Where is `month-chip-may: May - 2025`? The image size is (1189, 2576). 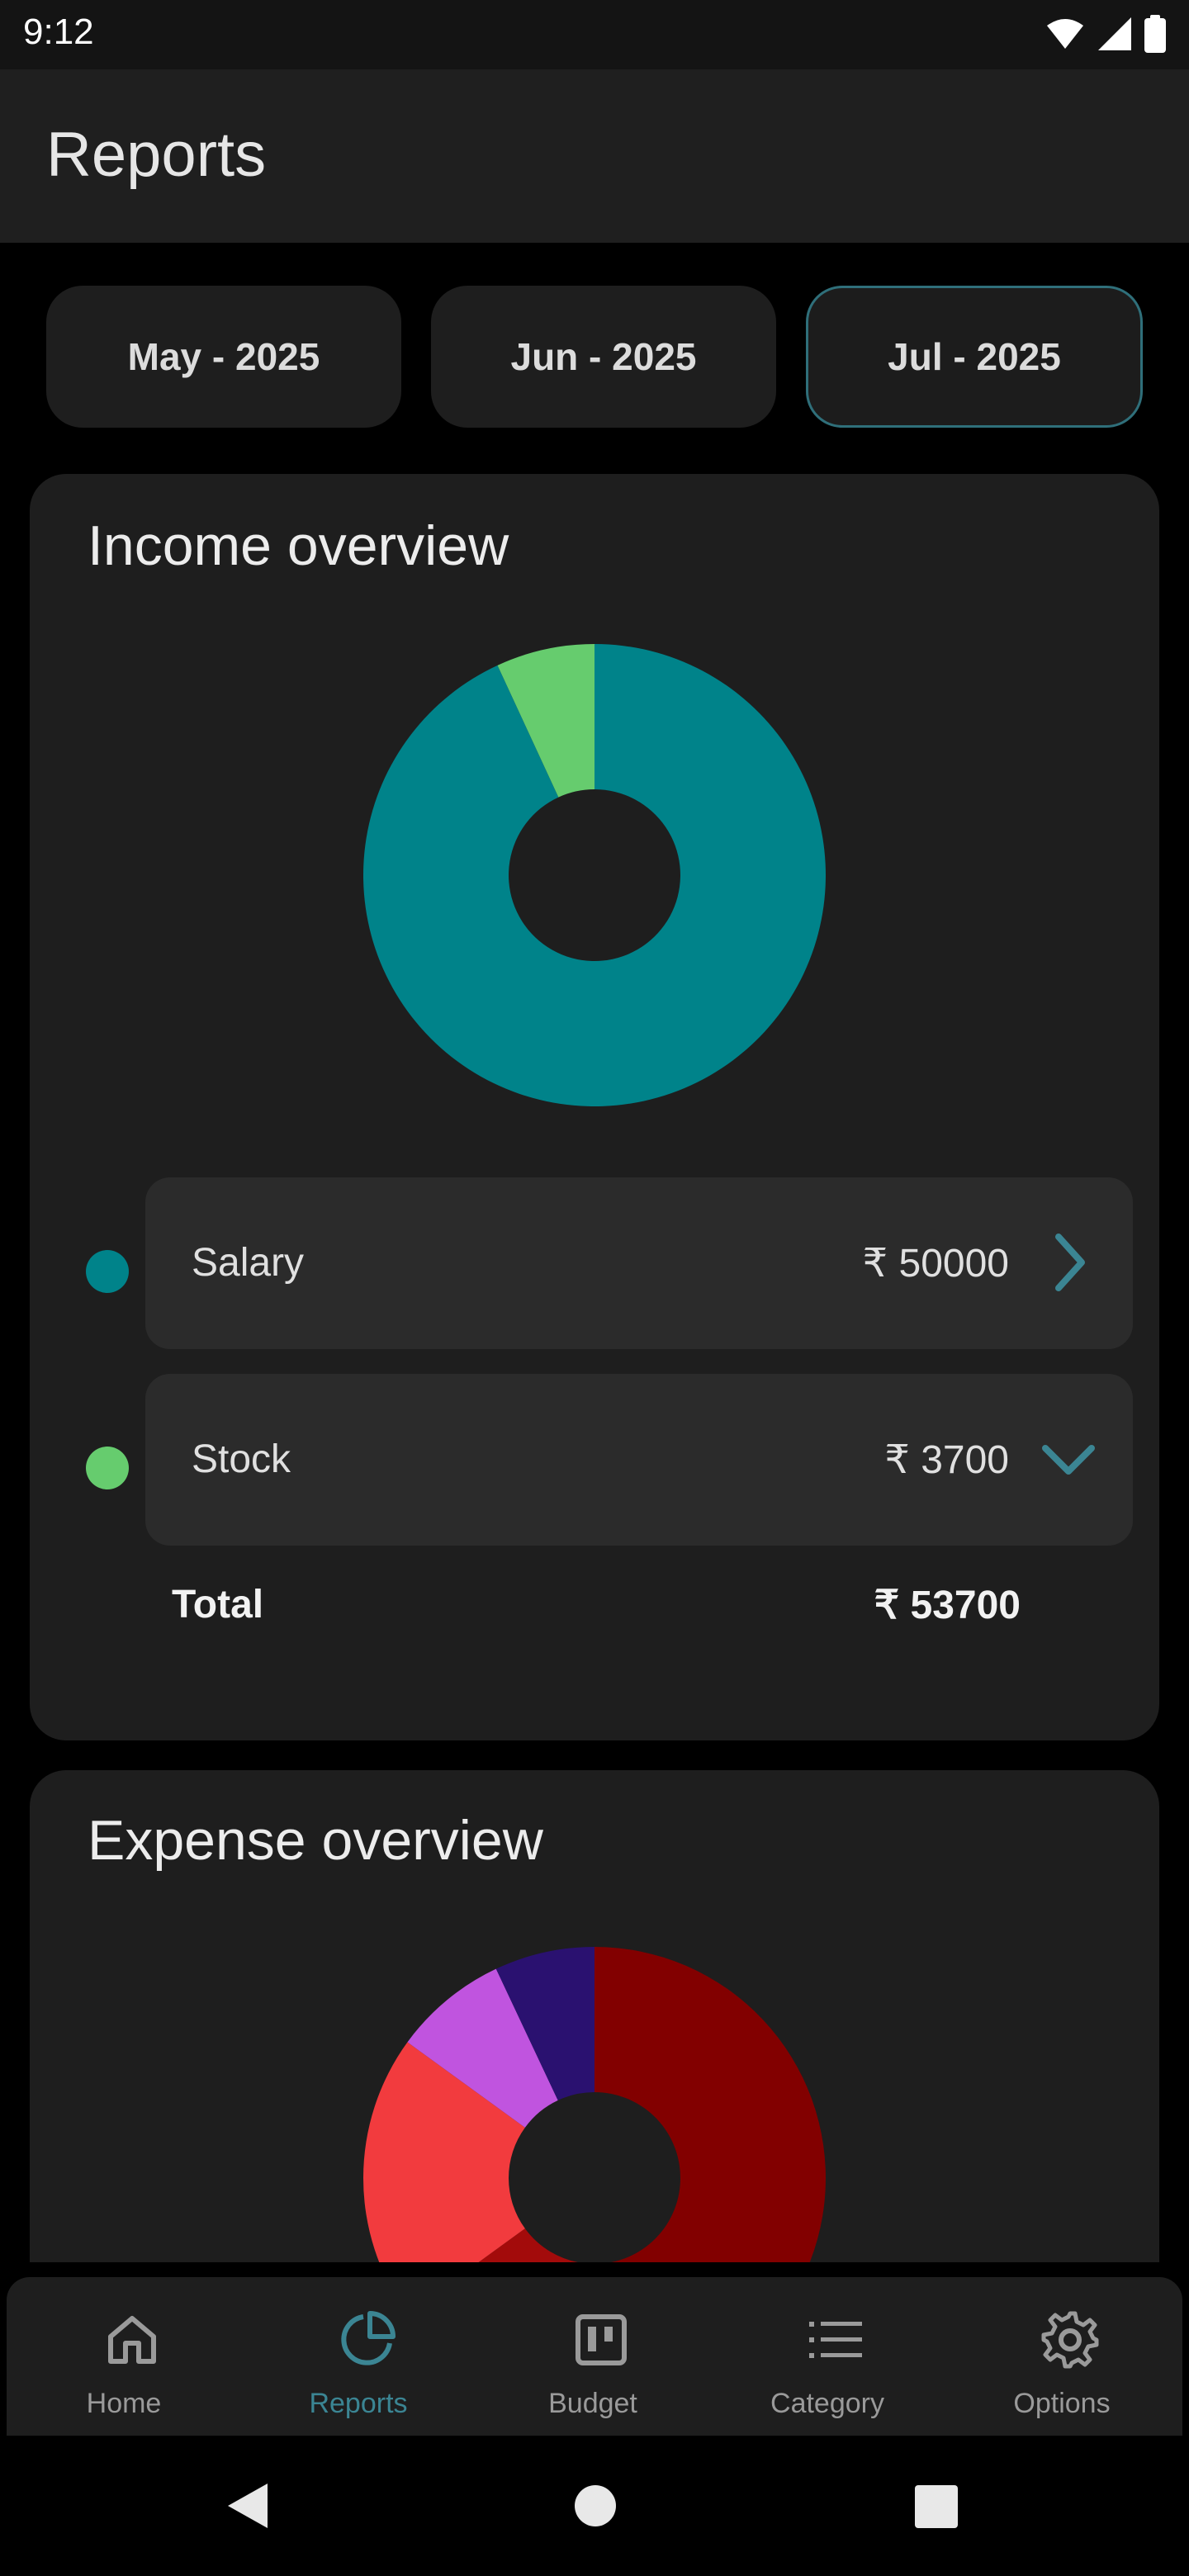 month-chip-may: May - 2025 is located at coordinates (223, 357).